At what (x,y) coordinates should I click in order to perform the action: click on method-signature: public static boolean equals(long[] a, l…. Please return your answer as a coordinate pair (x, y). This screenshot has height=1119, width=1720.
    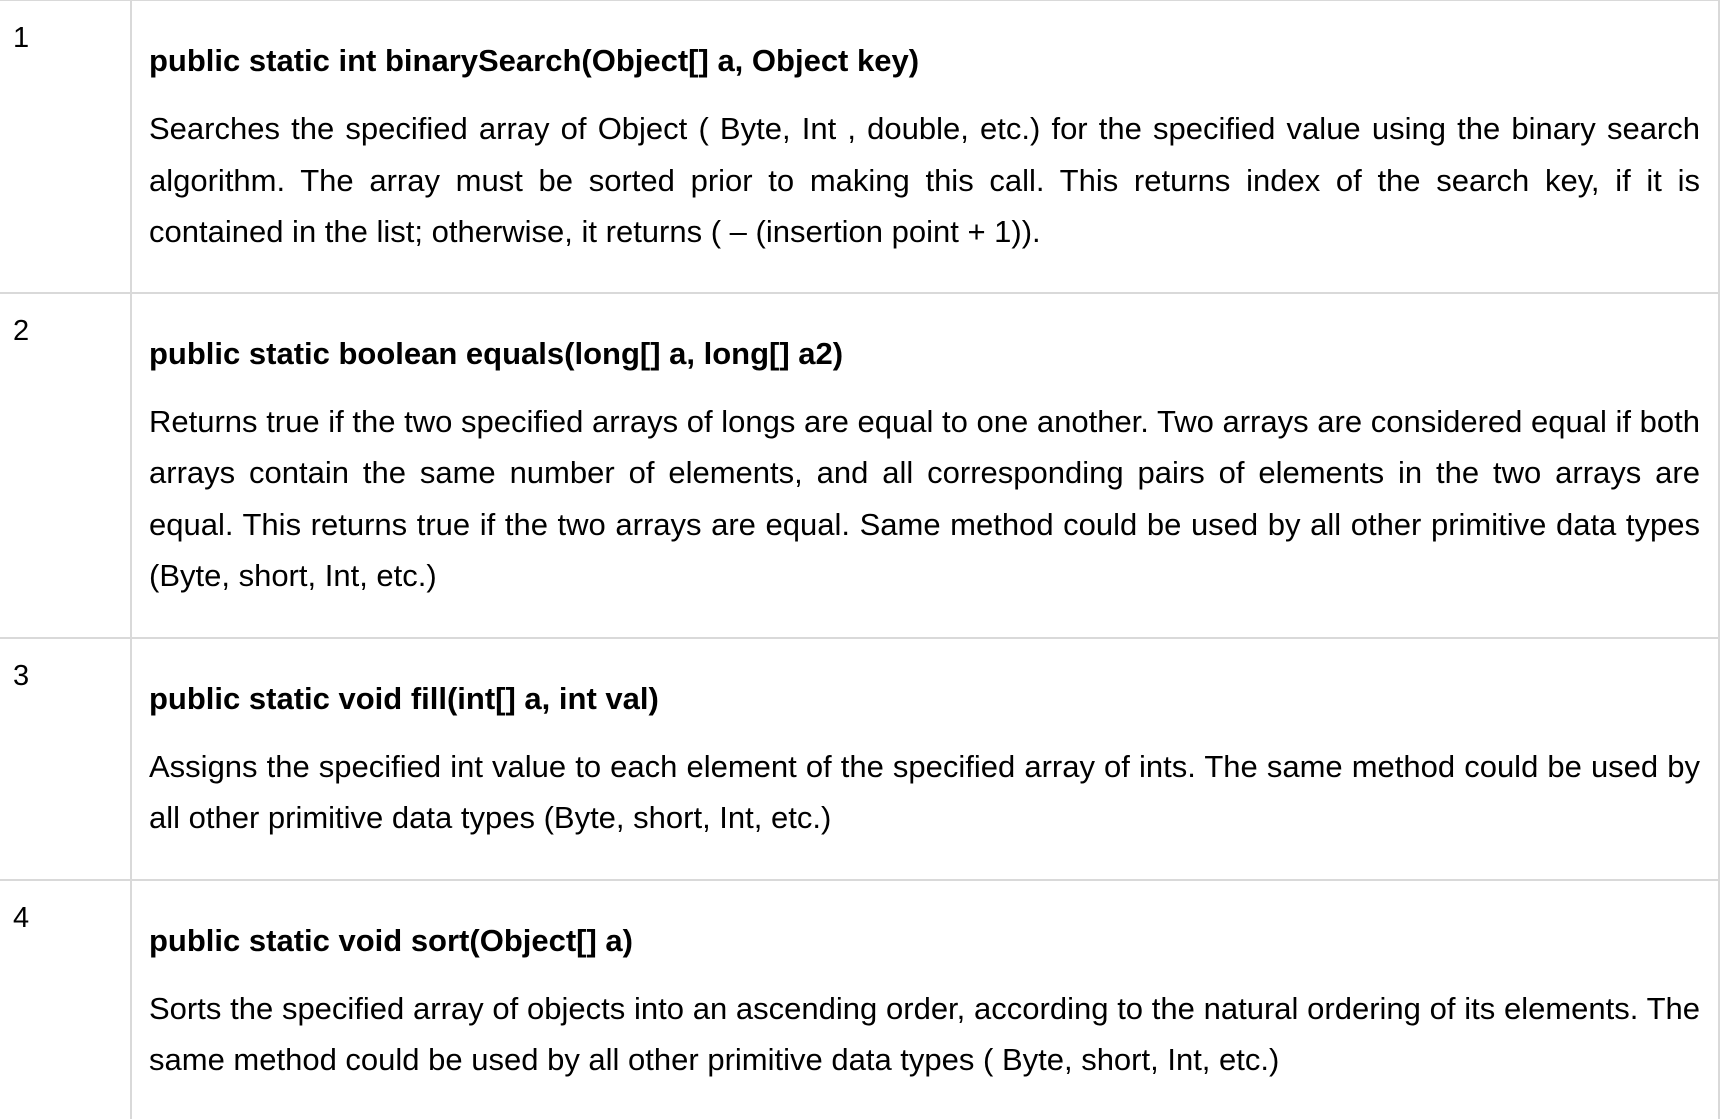
    Looking at the image, I should click on (496, 353).